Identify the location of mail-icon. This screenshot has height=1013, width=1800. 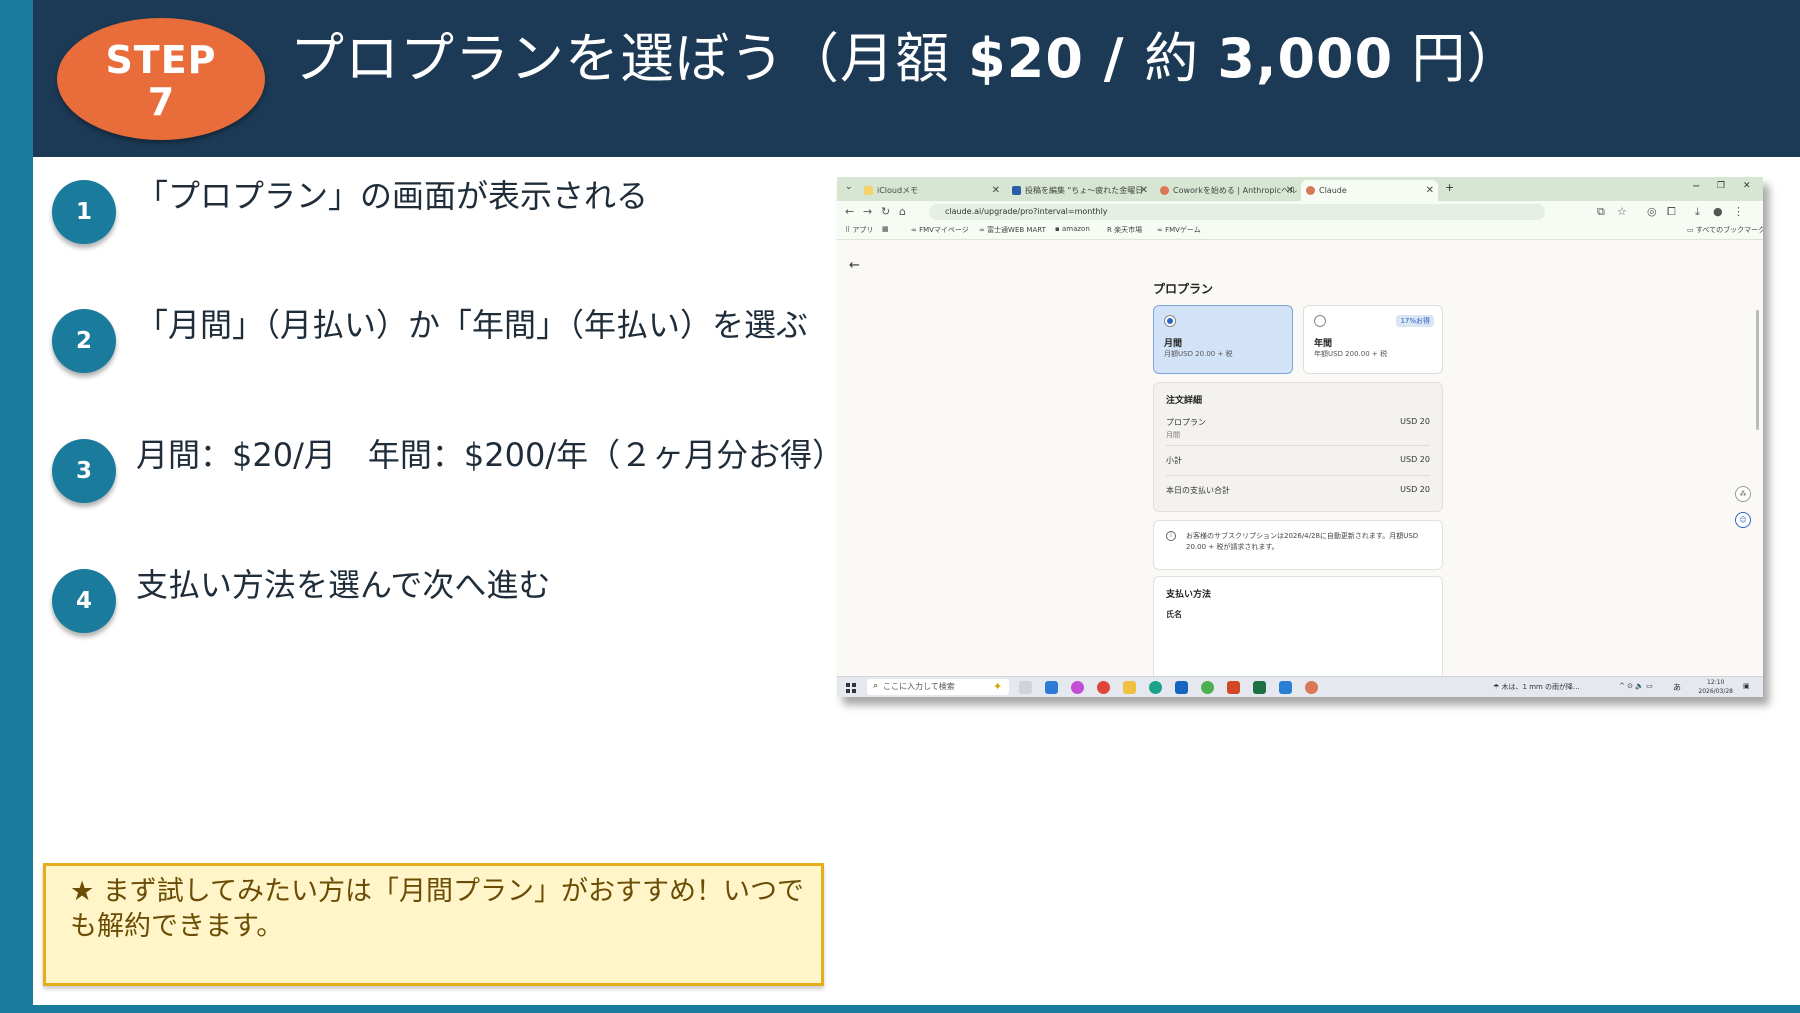
(1051, 687).